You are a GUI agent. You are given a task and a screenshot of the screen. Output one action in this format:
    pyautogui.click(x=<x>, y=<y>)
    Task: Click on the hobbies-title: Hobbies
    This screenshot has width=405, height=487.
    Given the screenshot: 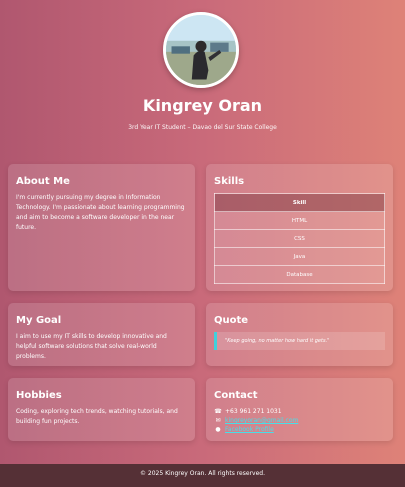 What is the action you would take?
    pyautogui.click(x=39, y=395)
    